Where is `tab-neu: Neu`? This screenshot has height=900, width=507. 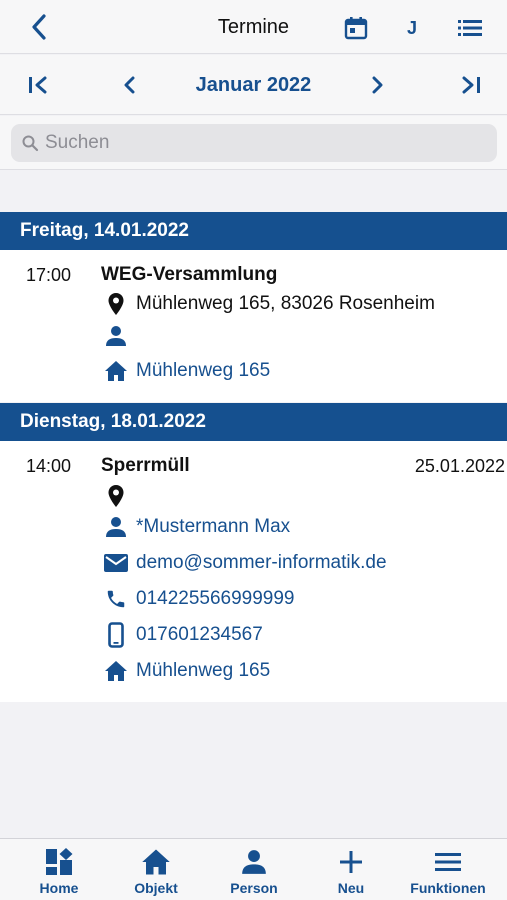
tab-neu: Neu is located at coordinates (351, 869).